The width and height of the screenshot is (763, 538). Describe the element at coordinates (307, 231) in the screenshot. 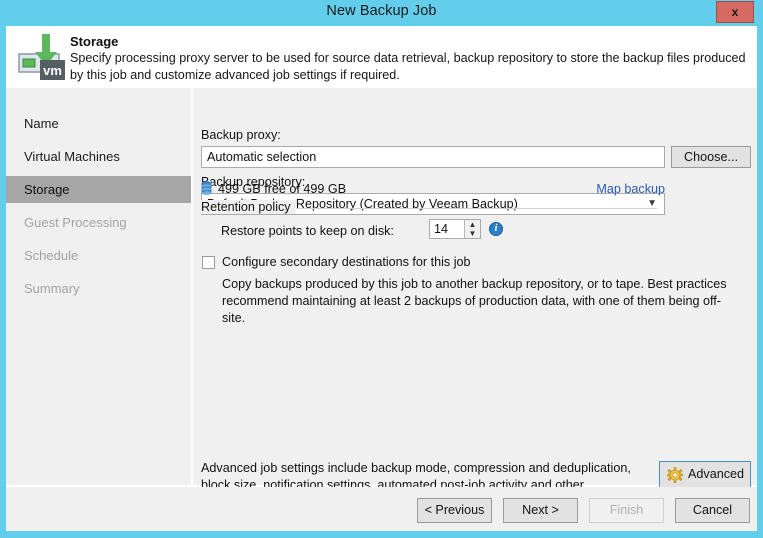

I see `restore-points-label: Restore points to keep on disk:` at that location.